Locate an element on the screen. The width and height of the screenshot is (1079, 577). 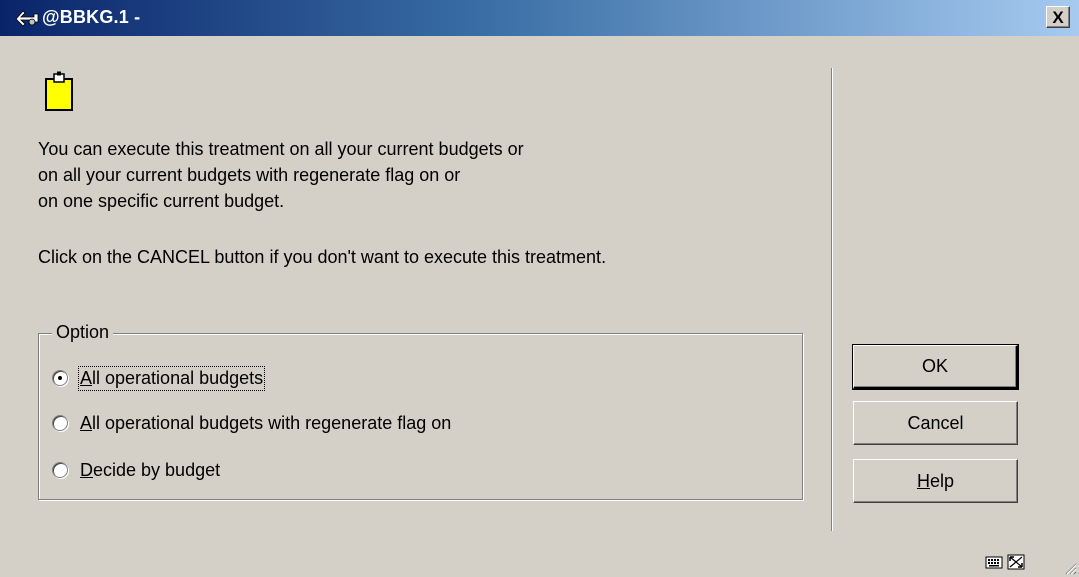
window-title: @BBKG.1 - is located at coordinates (91, 17).